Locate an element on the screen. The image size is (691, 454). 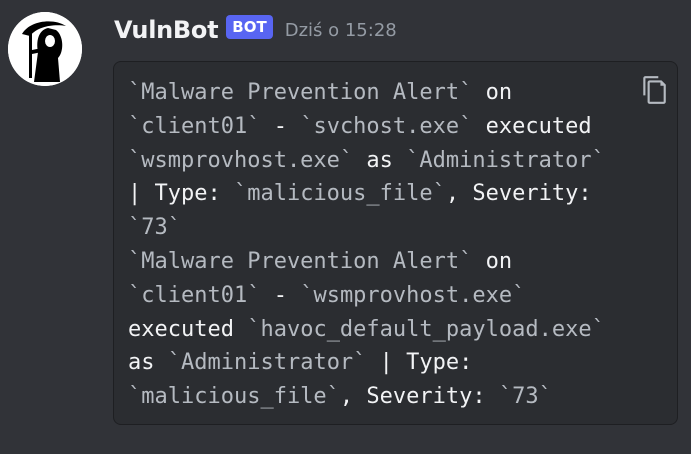
author-name: VulnBot is located at coordinates (166, 30).